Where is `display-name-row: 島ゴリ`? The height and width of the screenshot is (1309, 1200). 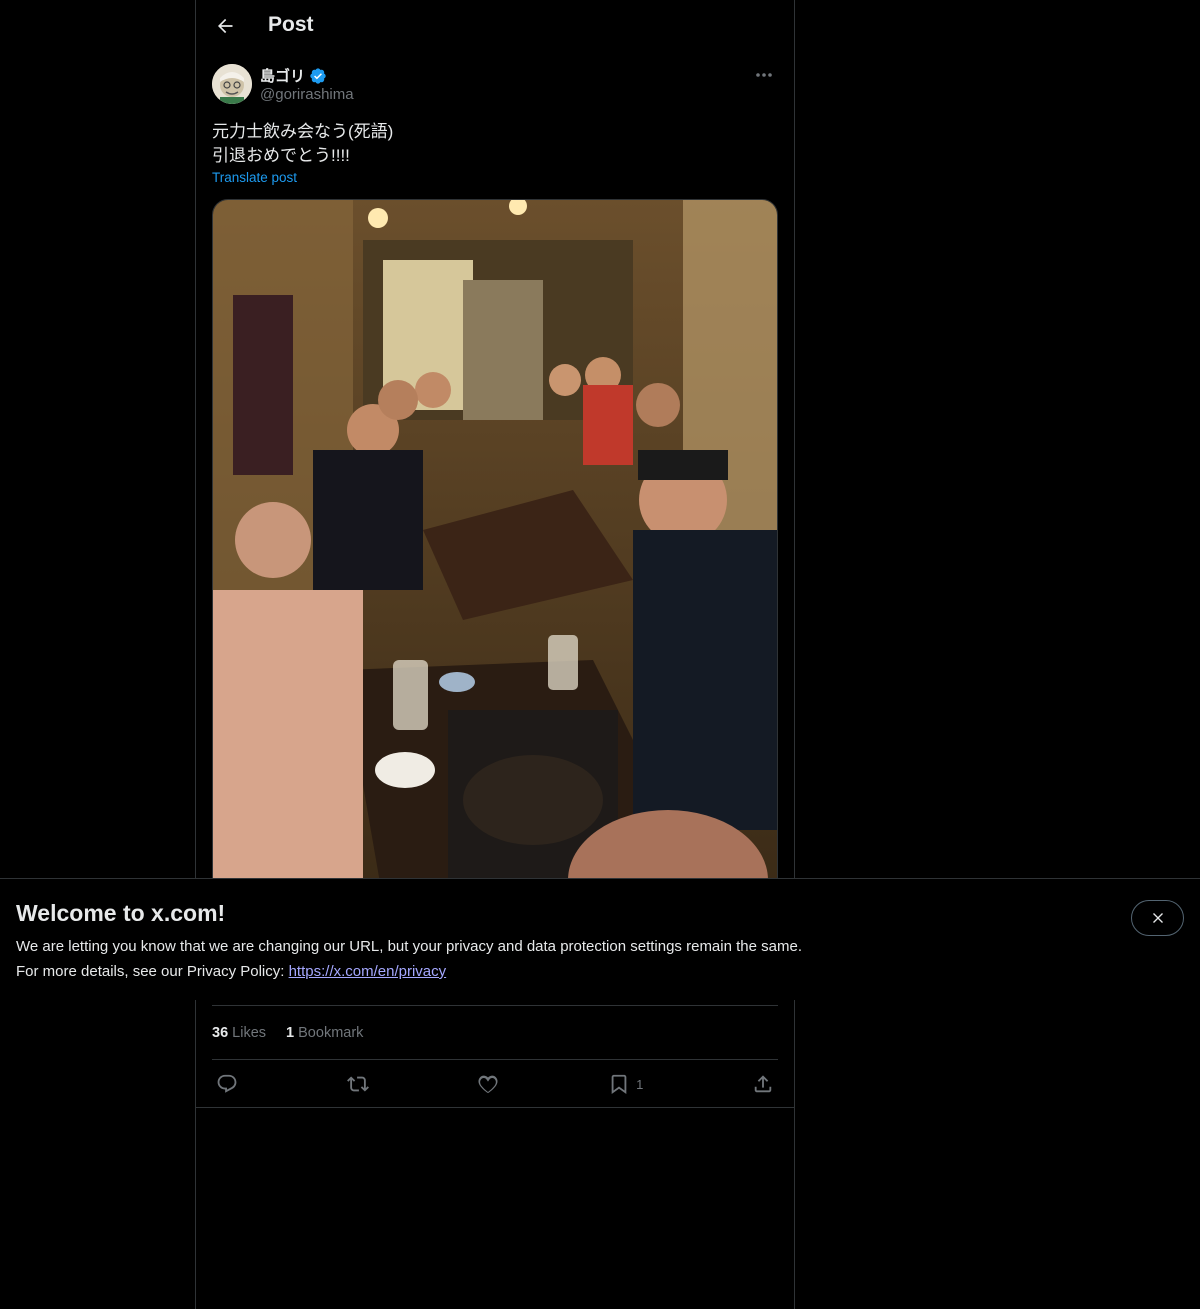 display-name-row: 島ゴリ is located at coordinates (293, 75).